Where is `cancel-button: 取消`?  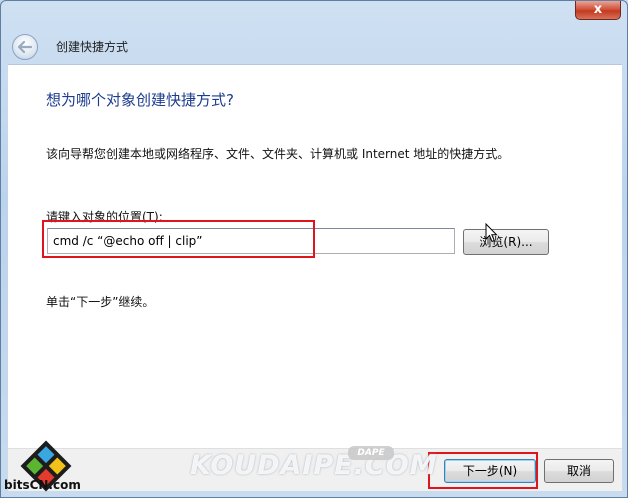
cancel-button: 取消 is located at coordinates (579, 471).